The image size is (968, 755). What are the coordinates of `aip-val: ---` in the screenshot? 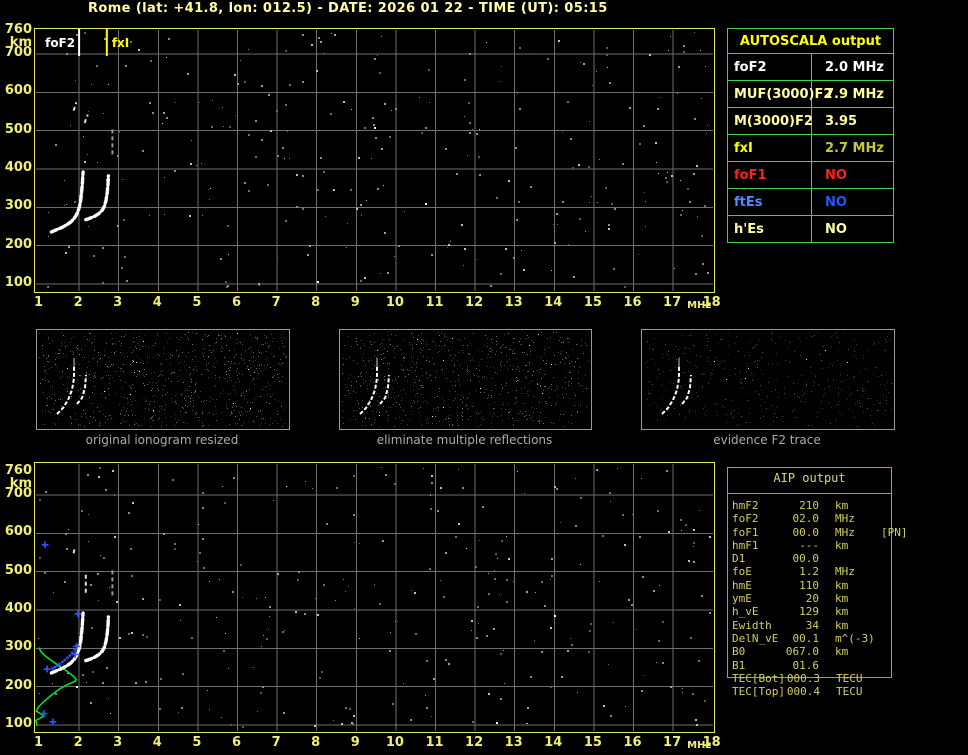 It's located at (809, 545).